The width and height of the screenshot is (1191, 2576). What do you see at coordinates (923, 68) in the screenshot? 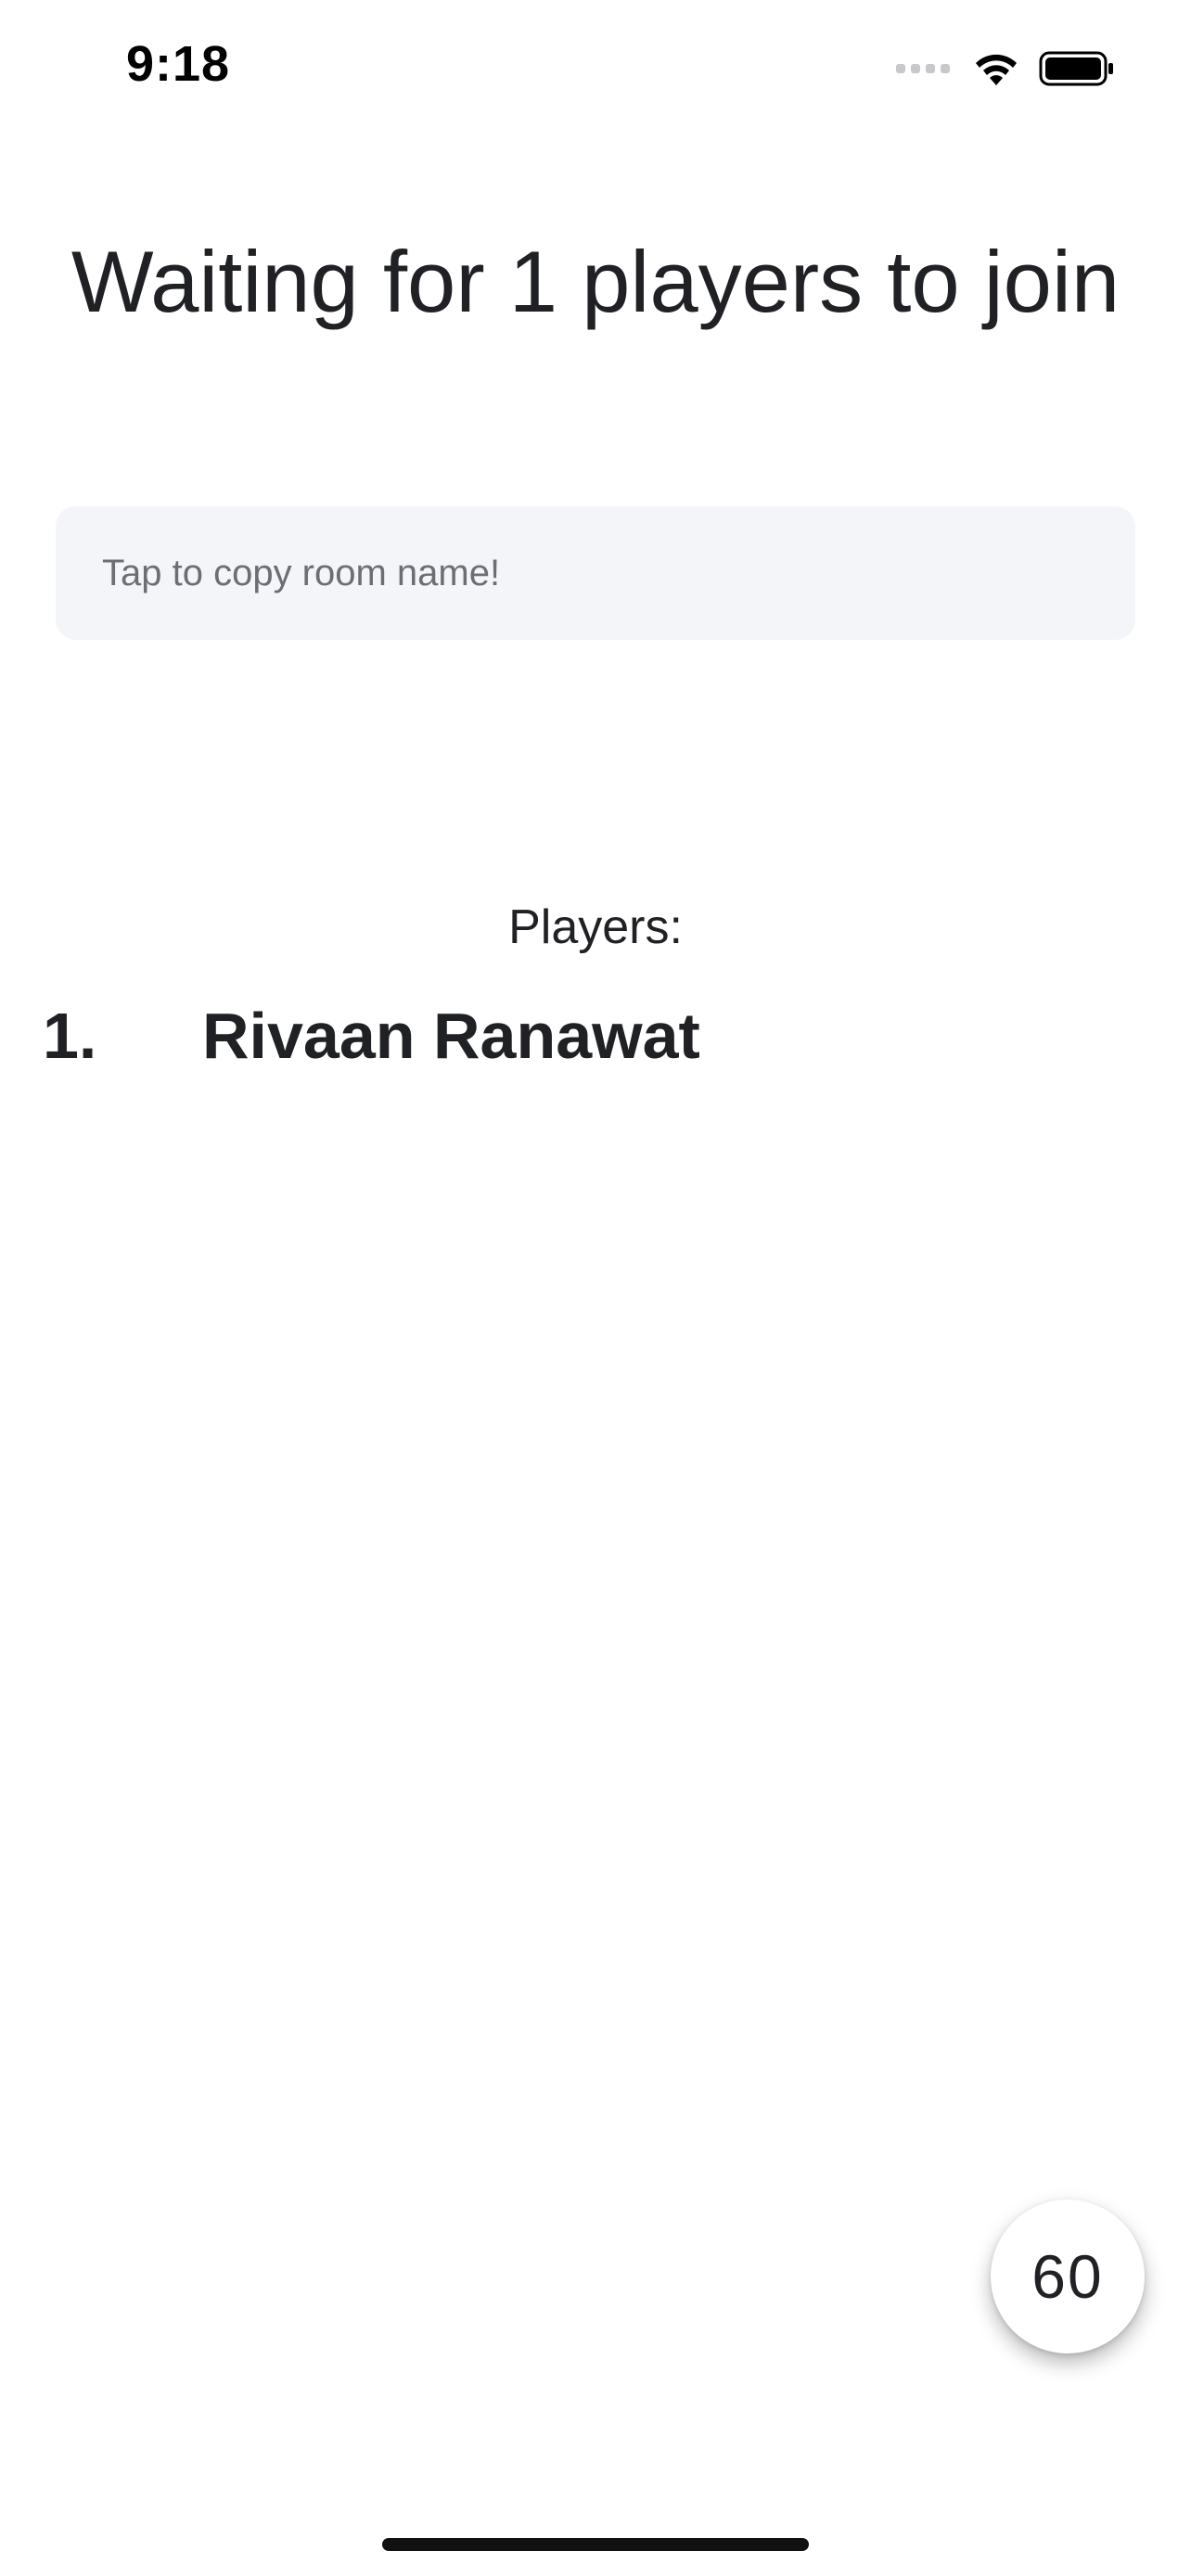
I see `cellular-signal-icon` at bounding box center [923, 68].